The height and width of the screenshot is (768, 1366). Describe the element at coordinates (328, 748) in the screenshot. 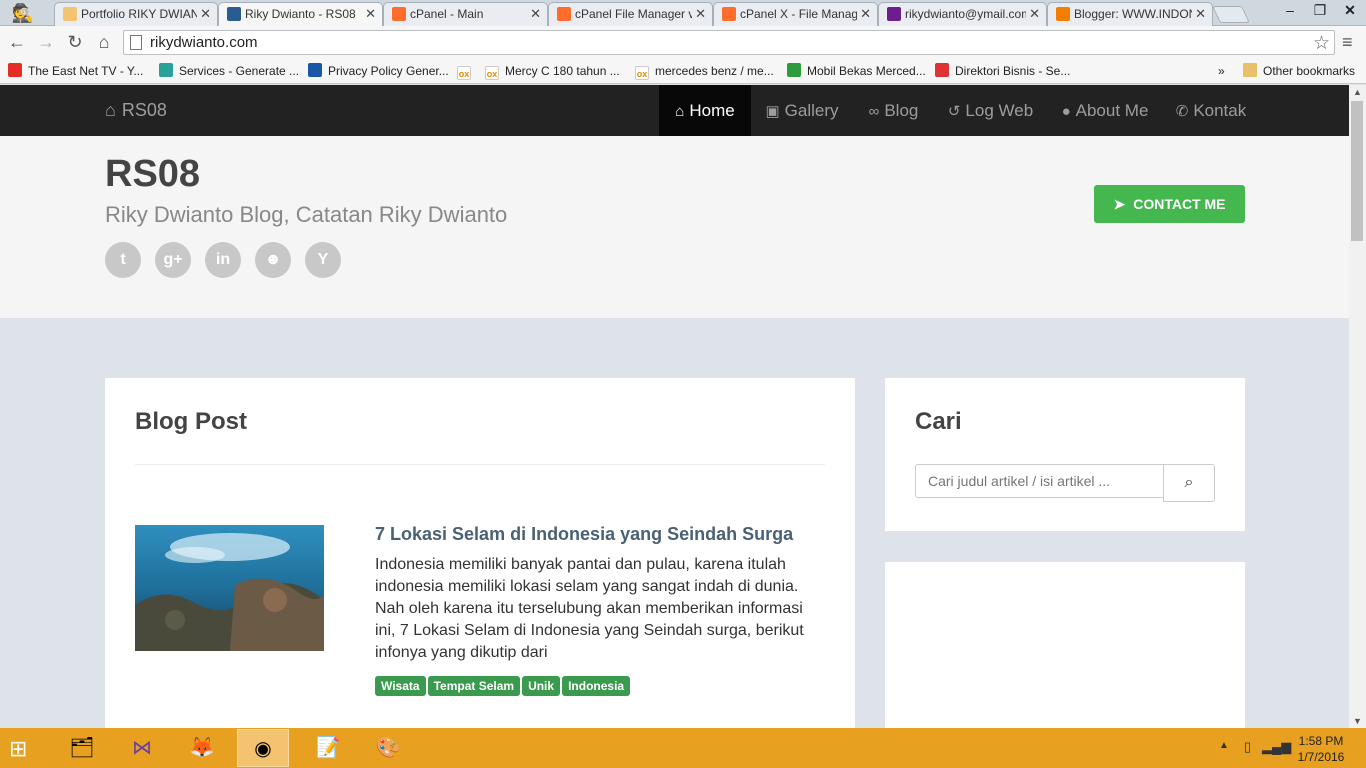

I see `notepad-plus-icon: 📝` at that location.